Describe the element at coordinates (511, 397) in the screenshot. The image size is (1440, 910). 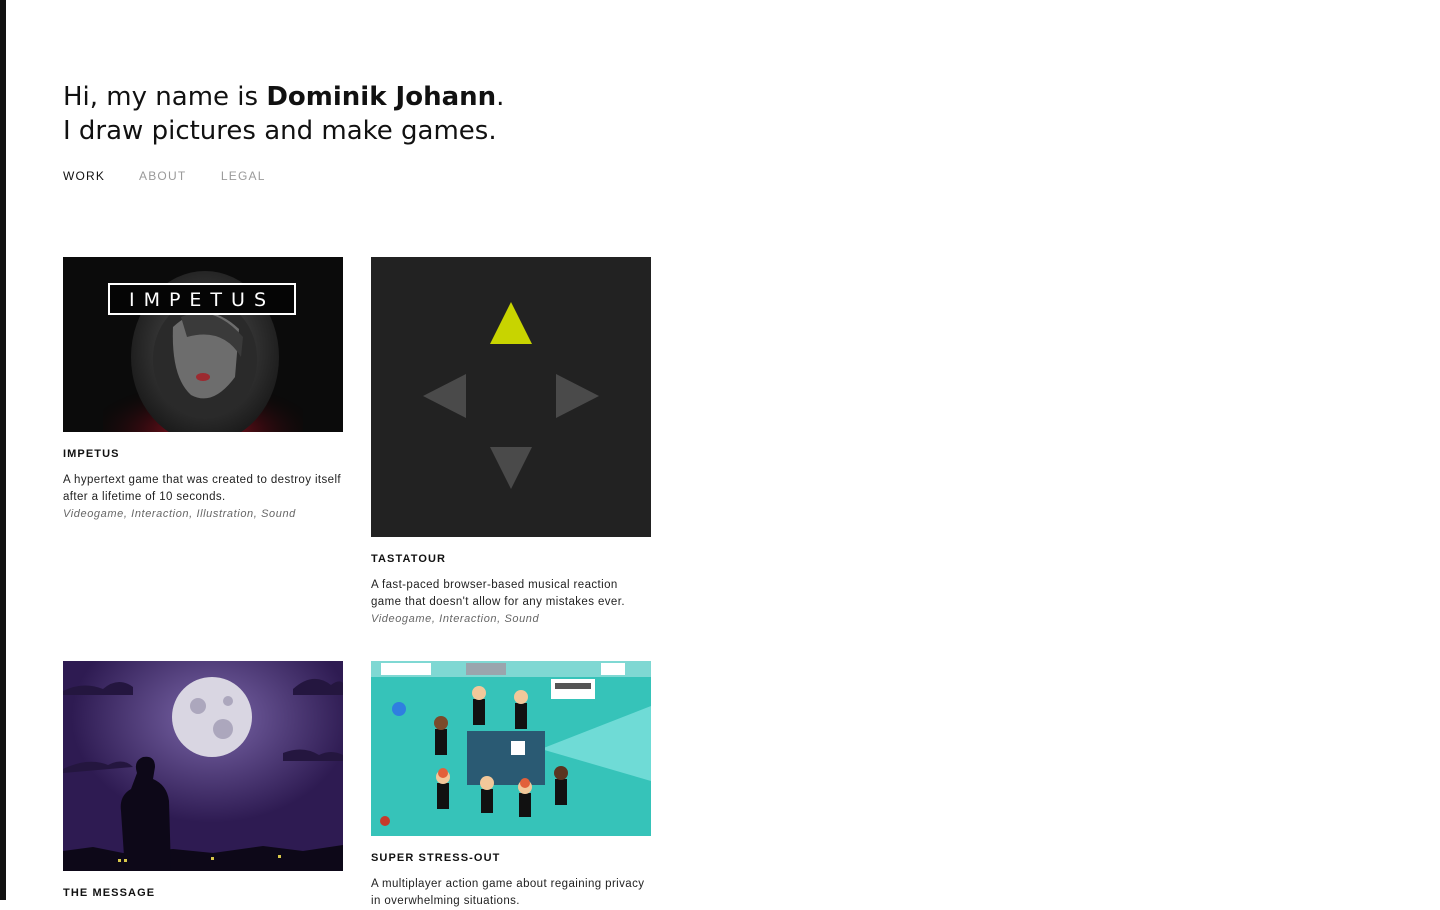
I see `tastatour-thumbnail` at that location.